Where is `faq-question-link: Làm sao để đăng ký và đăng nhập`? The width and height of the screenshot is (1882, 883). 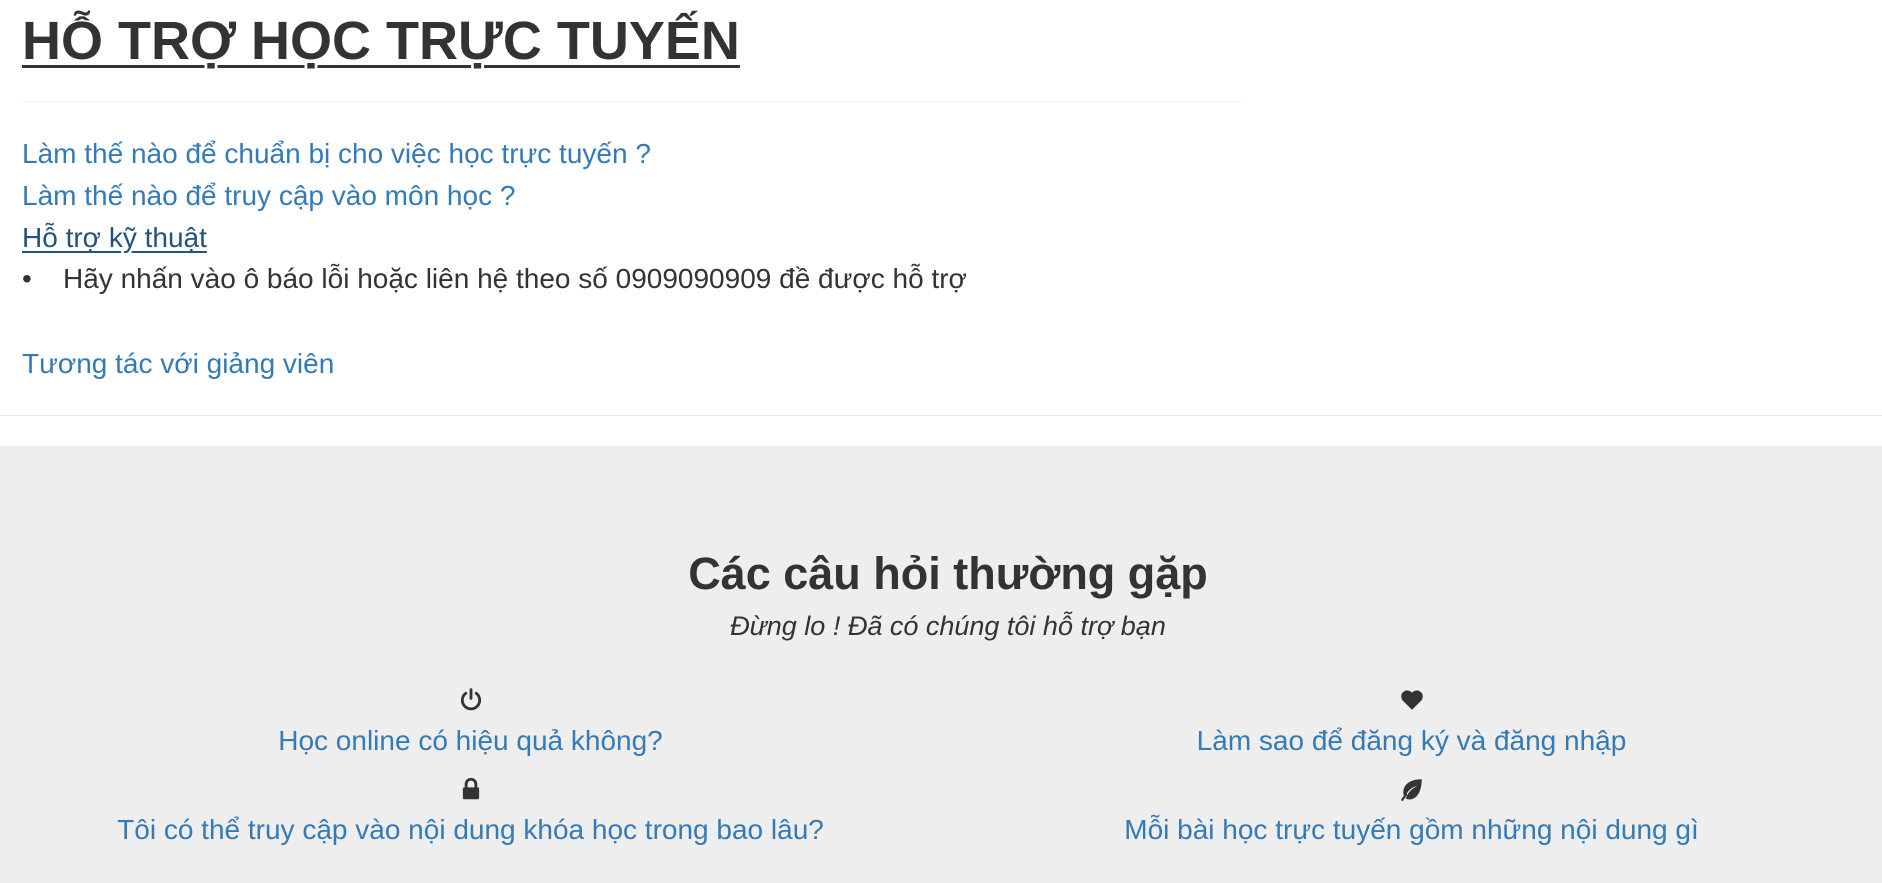
faq-question-link: Làm sao để đăng ký và đăng nhập is located at coordinates (1411, 741).